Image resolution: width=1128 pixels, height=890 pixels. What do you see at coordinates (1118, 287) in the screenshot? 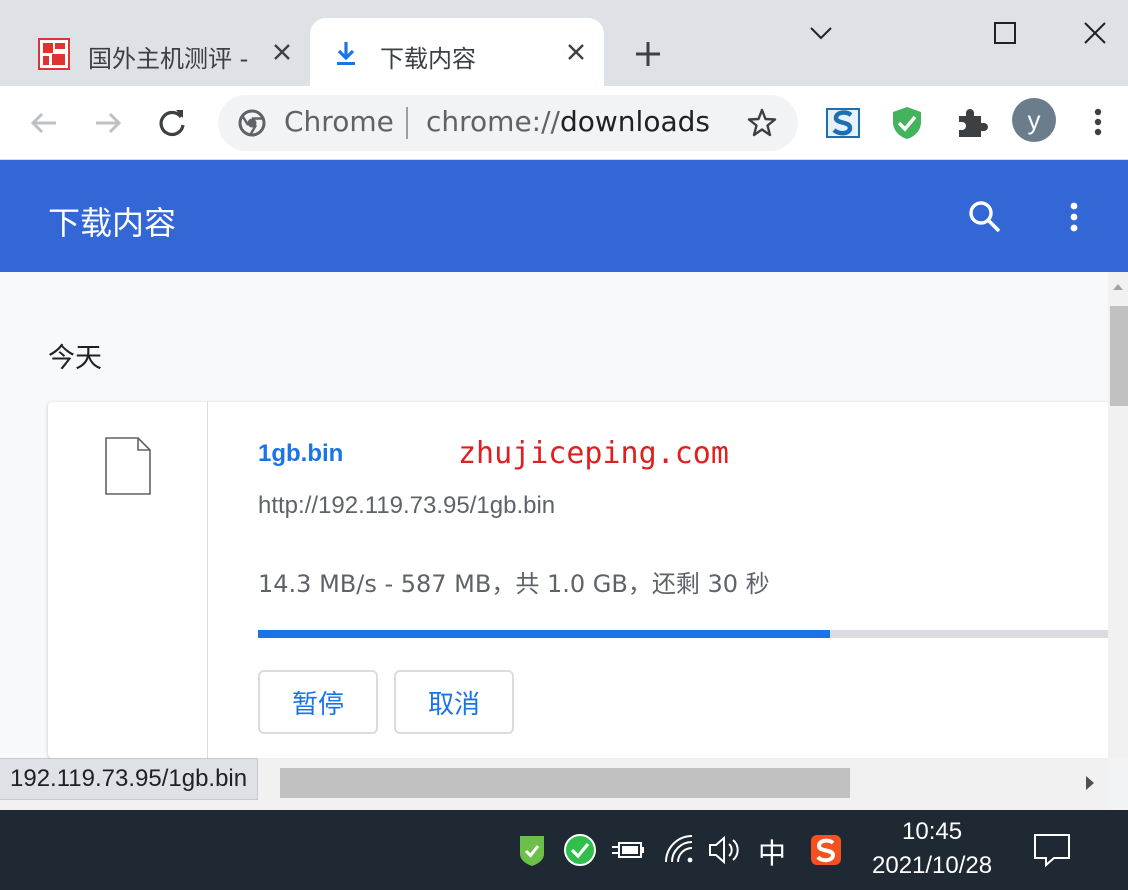
I see `scroll-up-arrow-icon` at bounding box center [1118, 287].